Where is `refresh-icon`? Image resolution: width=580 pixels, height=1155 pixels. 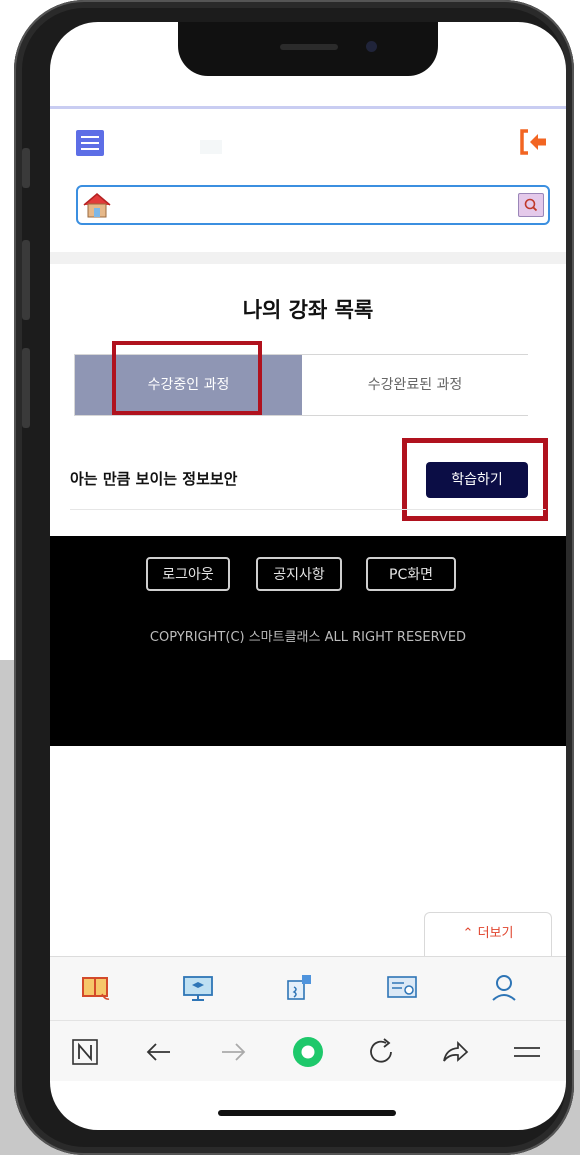 refresh-icon is located at coordinates (381, 1052).